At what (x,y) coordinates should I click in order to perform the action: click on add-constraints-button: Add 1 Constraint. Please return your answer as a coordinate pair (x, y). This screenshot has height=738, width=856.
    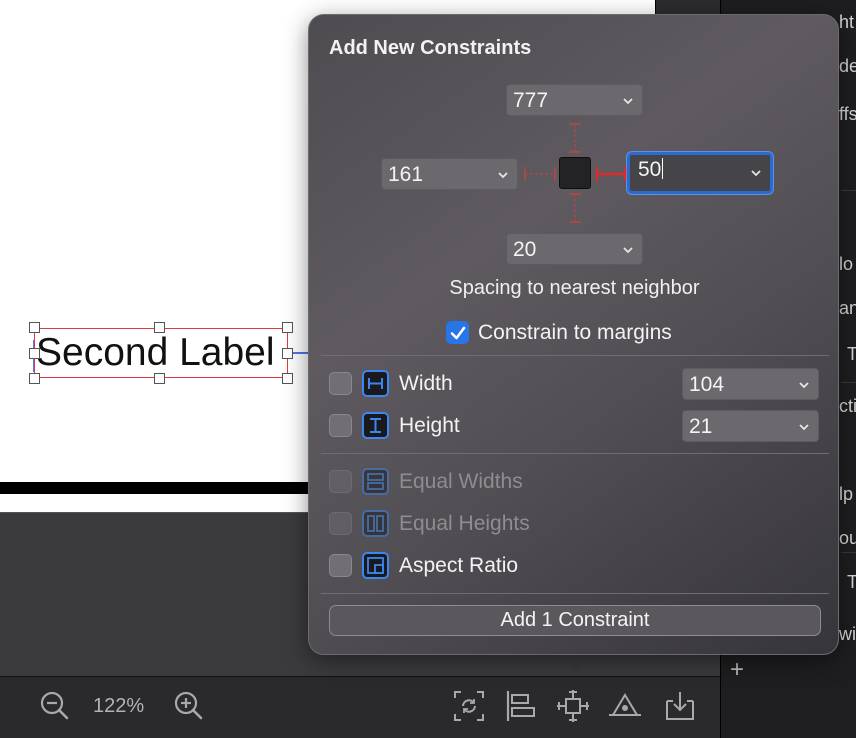
    Looking at the image, I should click on (575, 620).